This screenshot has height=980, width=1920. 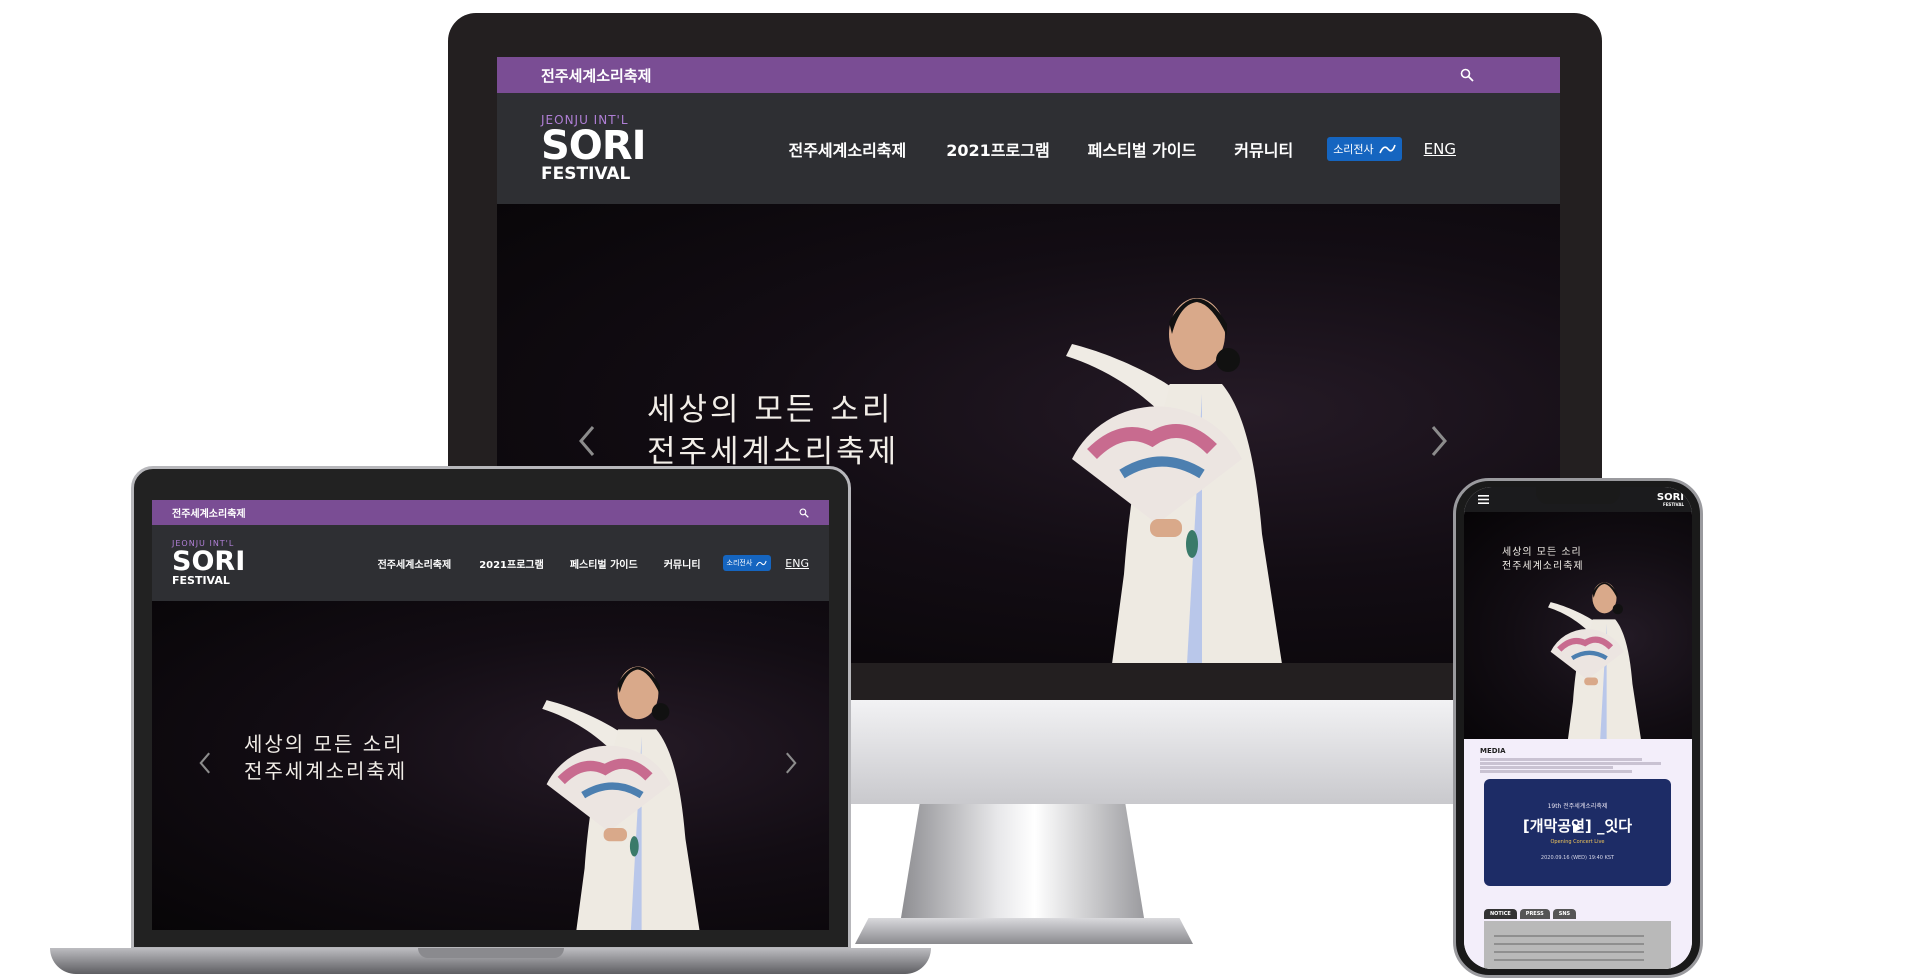 I want to click on tab-press: PRESS, so click(x=1534, y=914).